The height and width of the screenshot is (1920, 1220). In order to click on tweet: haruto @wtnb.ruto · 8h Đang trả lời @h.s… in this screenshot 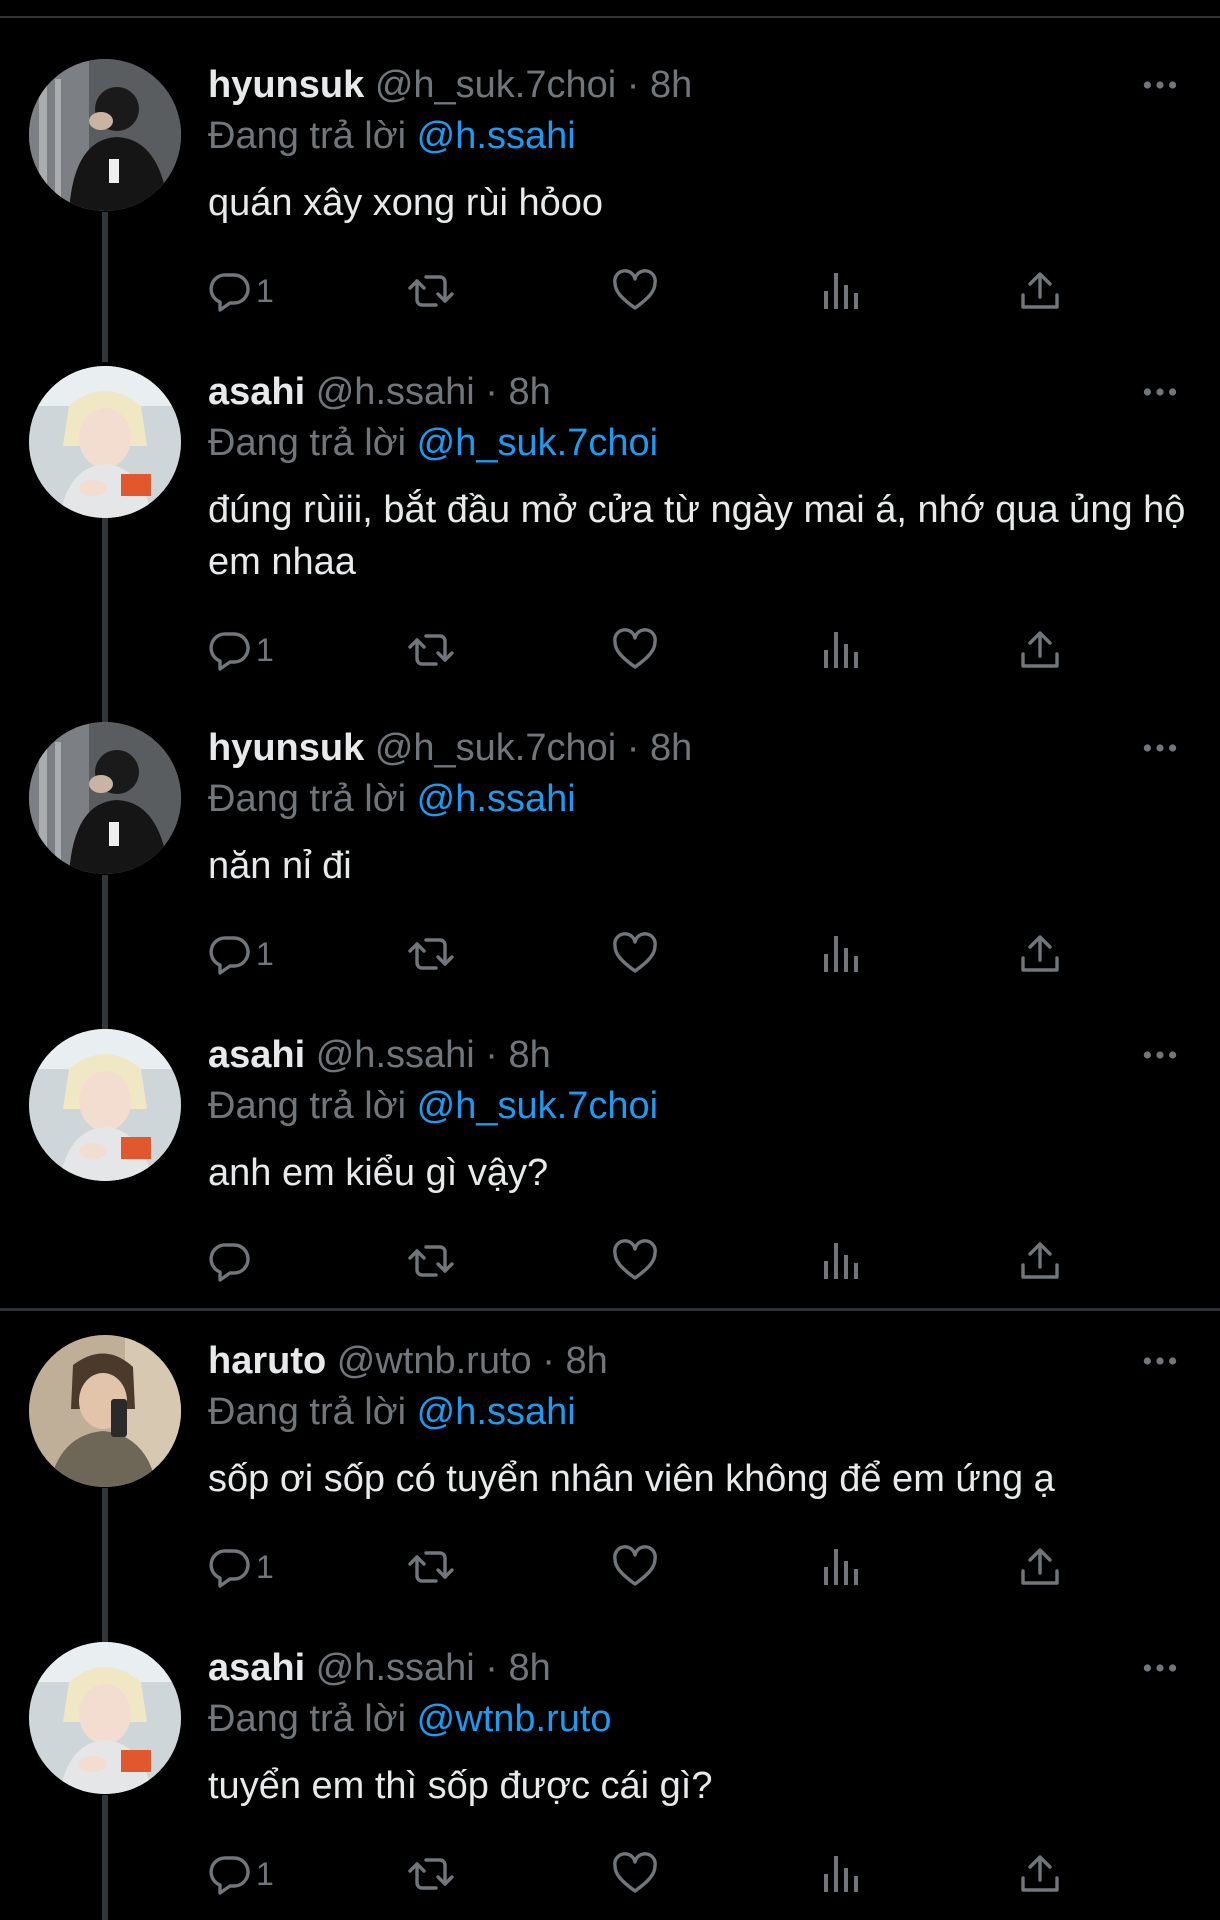, I will do `click(610, 1457)`.